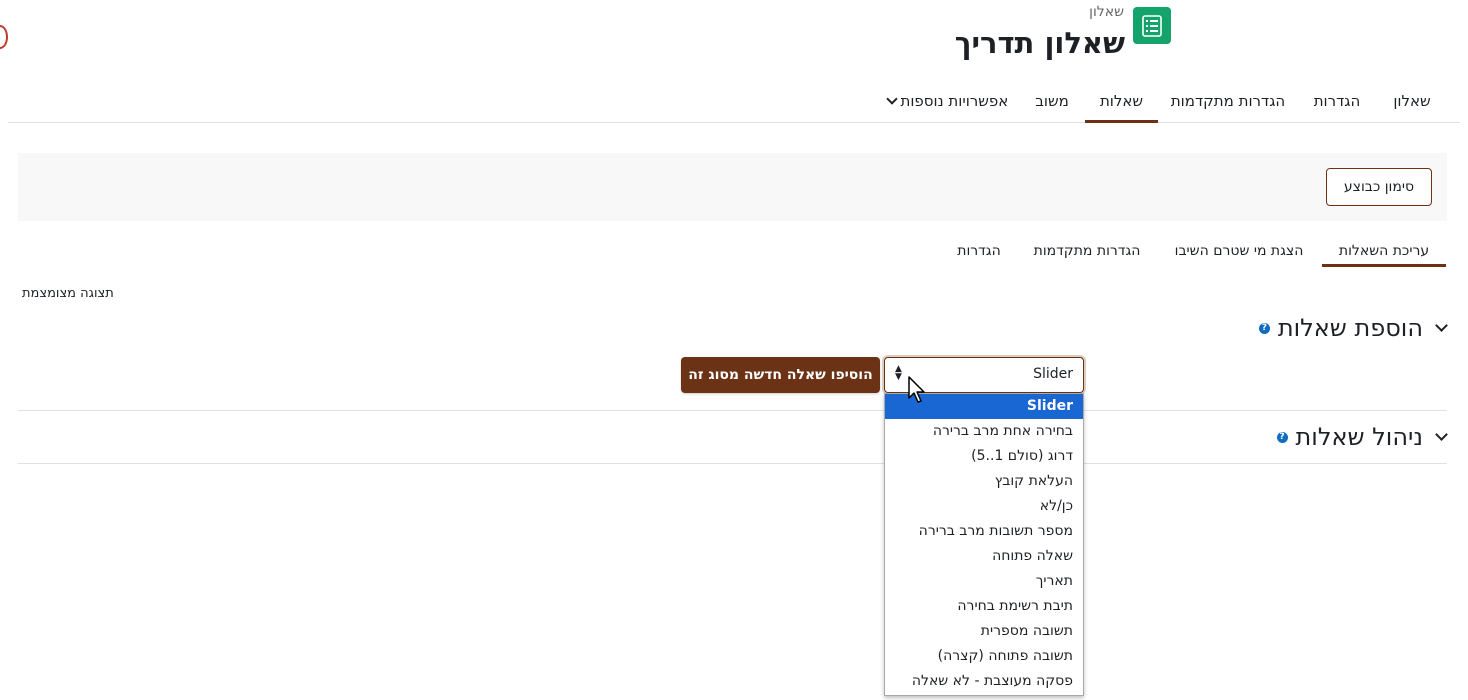 The height and width of the screenshot is (700, 1468). What do you see at coordinates (984, 656) in the screenshot?
I see `option-text-box: תשובה פתוחה (קצרה)` at bounding box center [984, 656].